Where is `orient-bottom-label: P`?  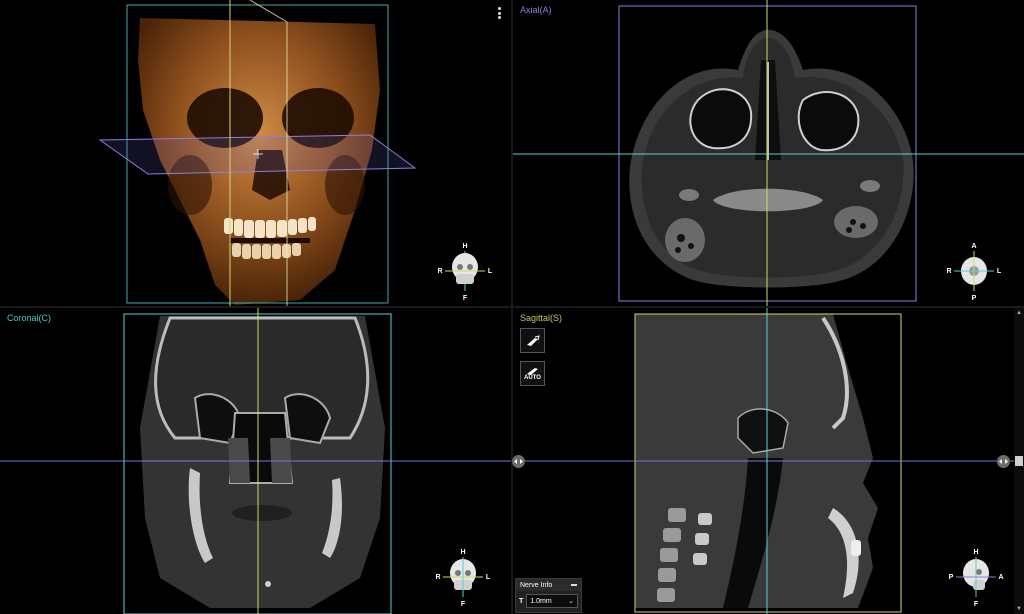 orient-bottom-label: P is located at coordinates (974, 298).